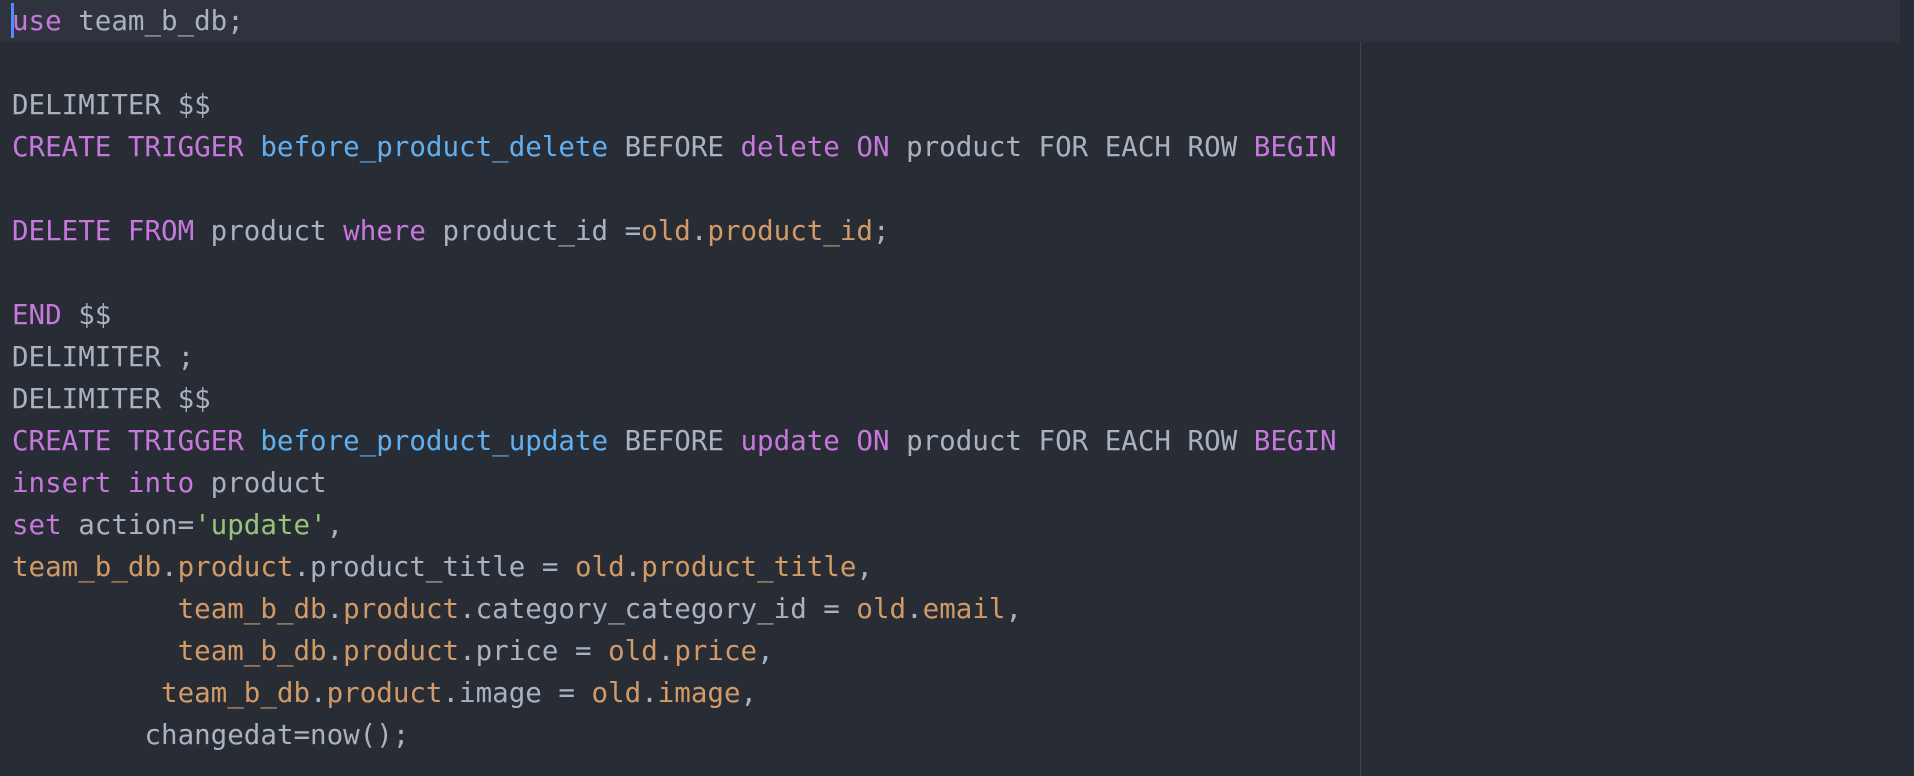 This screenshot has height=776, width=1914. Describe the element at coordinates (534, 651) in the screenshot. I see `code-token: .price =` at that location.